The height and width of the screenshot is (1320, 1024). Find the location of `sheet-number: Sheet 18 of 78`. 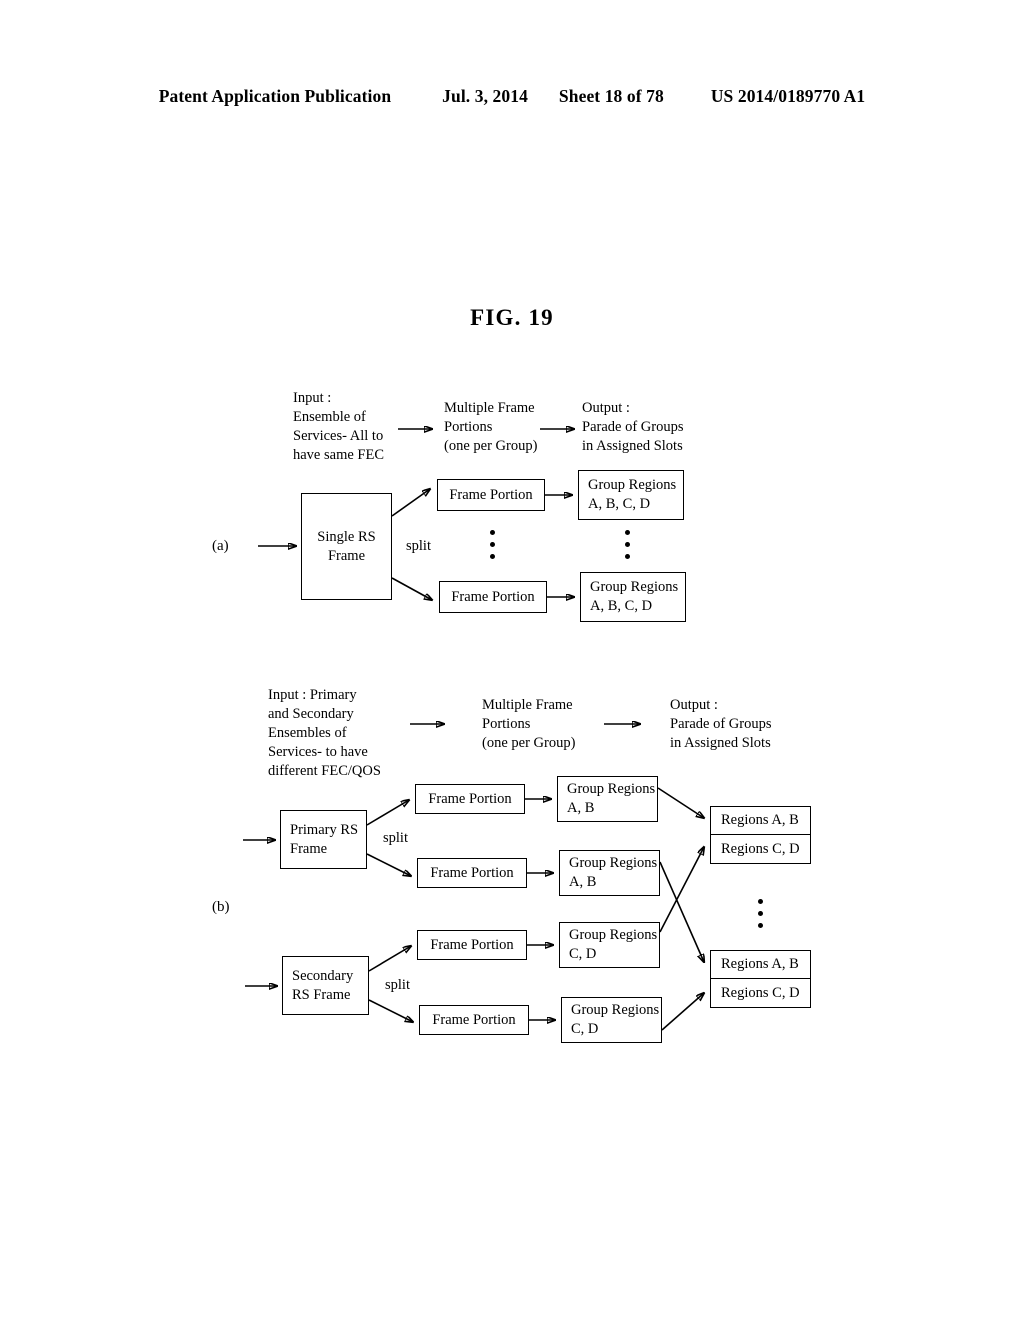

sheet-number: Sheet 18 of 78 is located at coordinates (611, 96).